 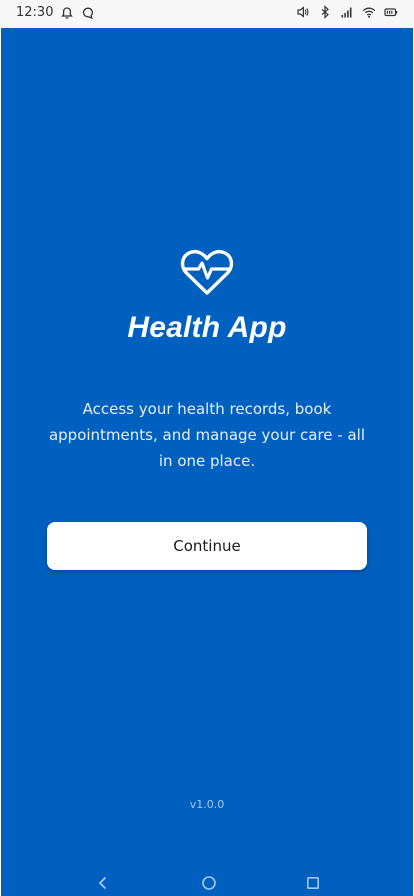 I want to click on home-icon, so click(x=209, y=883).